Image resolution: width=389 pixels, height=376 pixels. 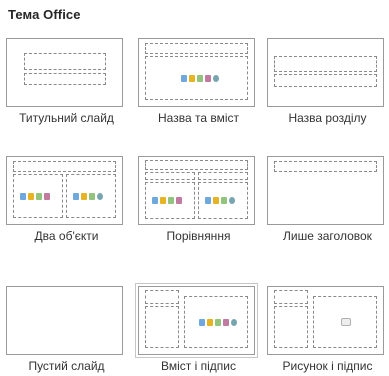 I want to click on layout-label: Вміст і підпис, so click(x=198, y=366).